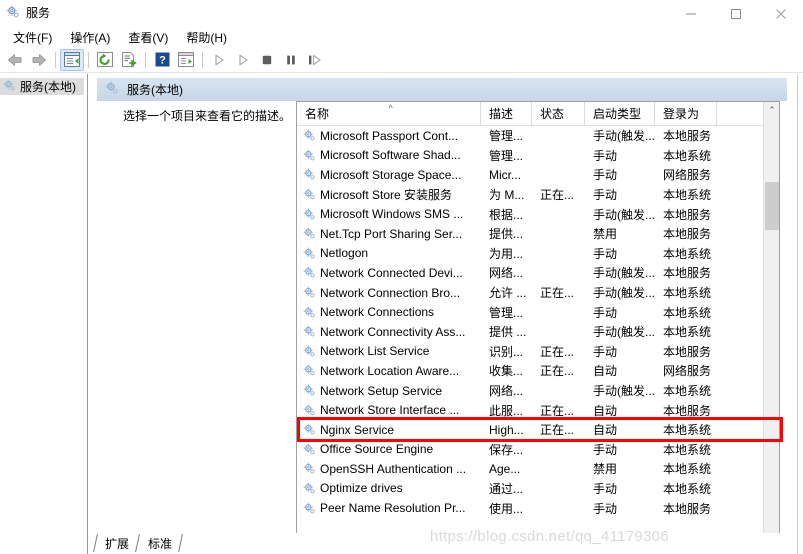 This screenshot has width=803, height=554. Describe the element at coordinates (137, 543) in the screenshot. I see `tab-divider` at that location.